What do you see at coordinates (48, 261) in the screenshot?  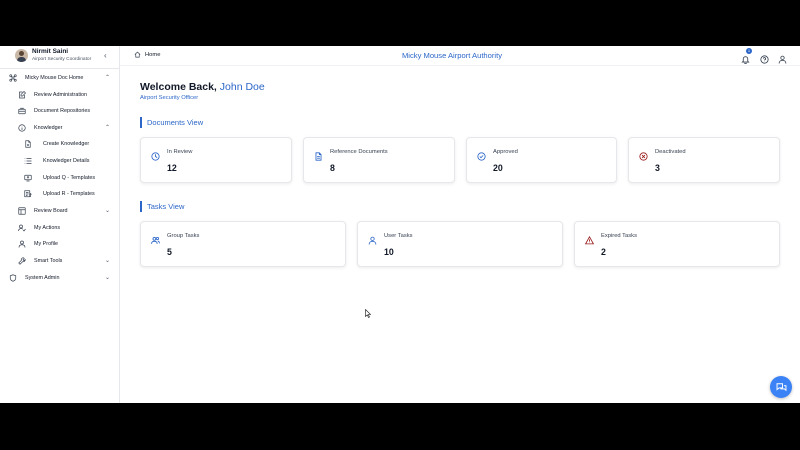 I see `sidebar-item-label: Smart Tools` at bounding box center [48, 261].